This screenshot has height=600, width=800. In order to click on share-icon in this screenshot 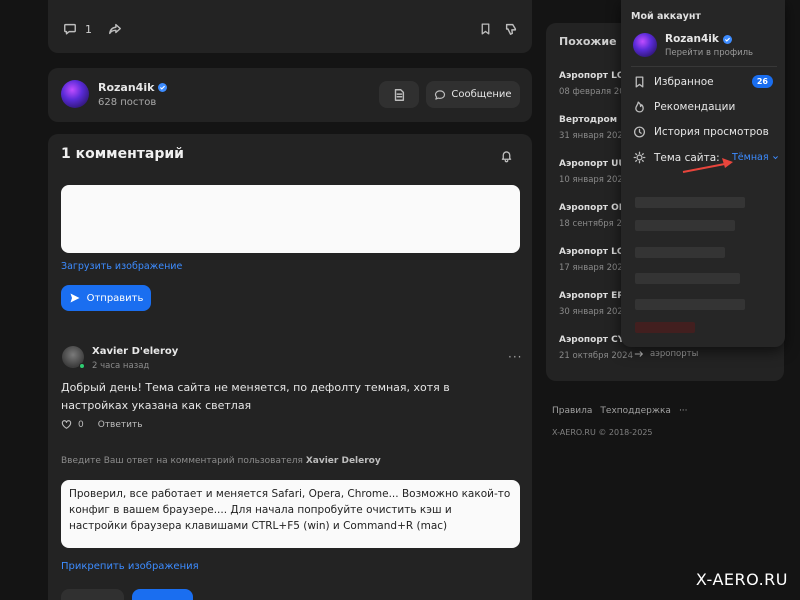, I will do `click(115, 29)`.